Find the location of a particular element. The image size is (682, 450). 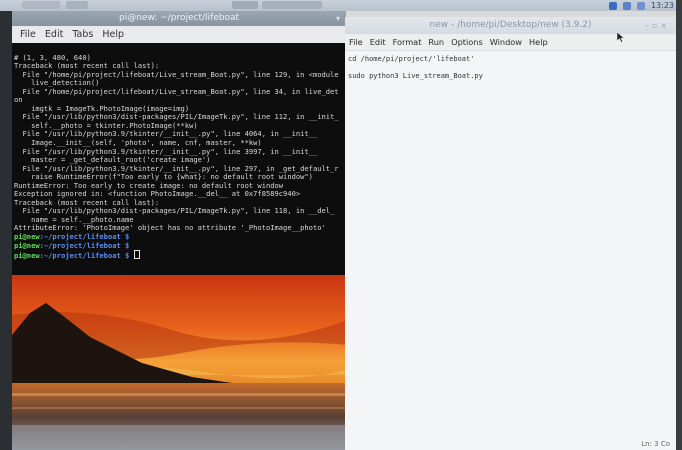

monitor-bezel-right is located at coordinates (679, 225).